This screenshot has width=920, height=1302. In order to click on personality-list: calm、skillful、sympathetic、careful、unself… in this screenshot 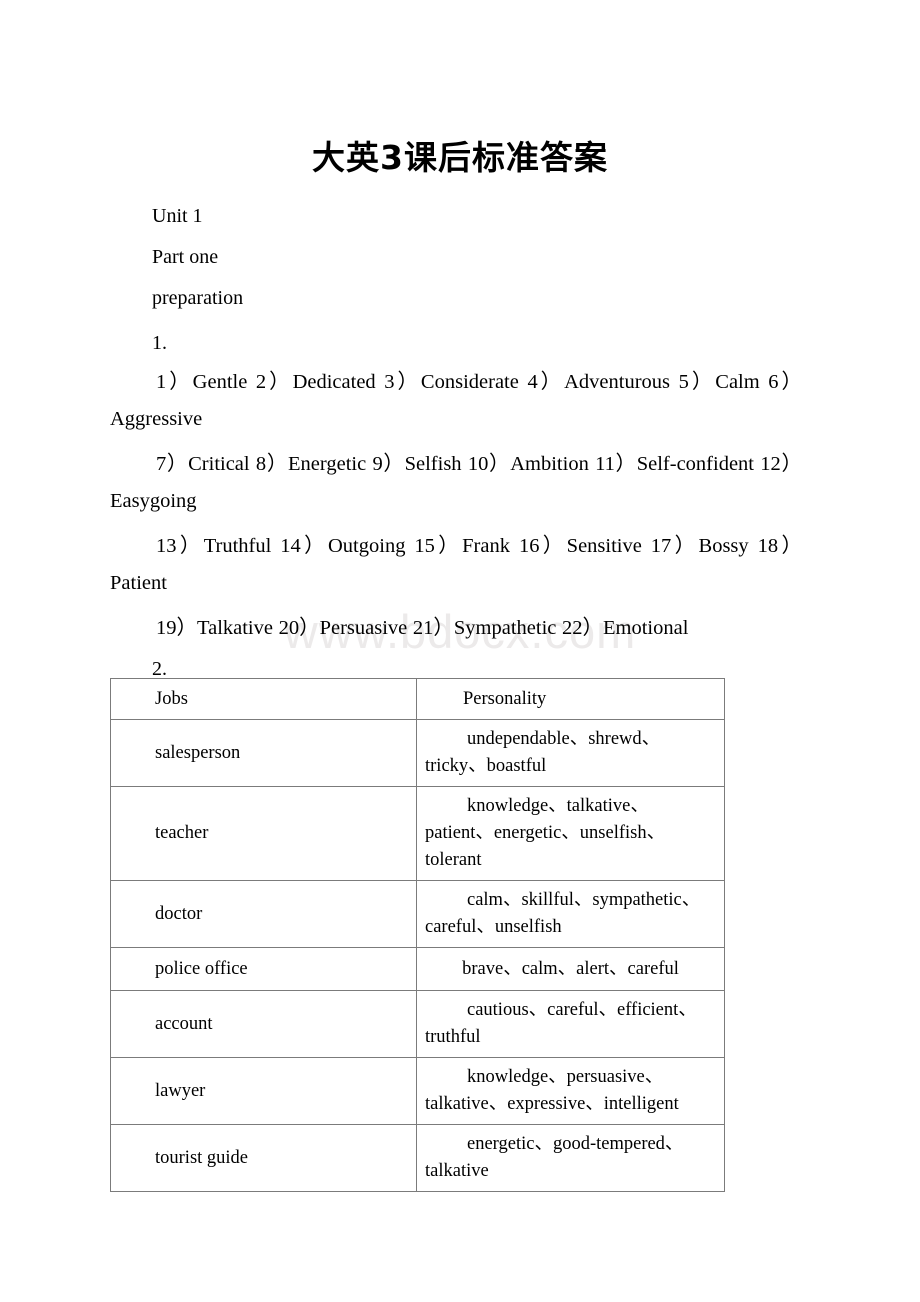, I will do `click(563, 913)`.